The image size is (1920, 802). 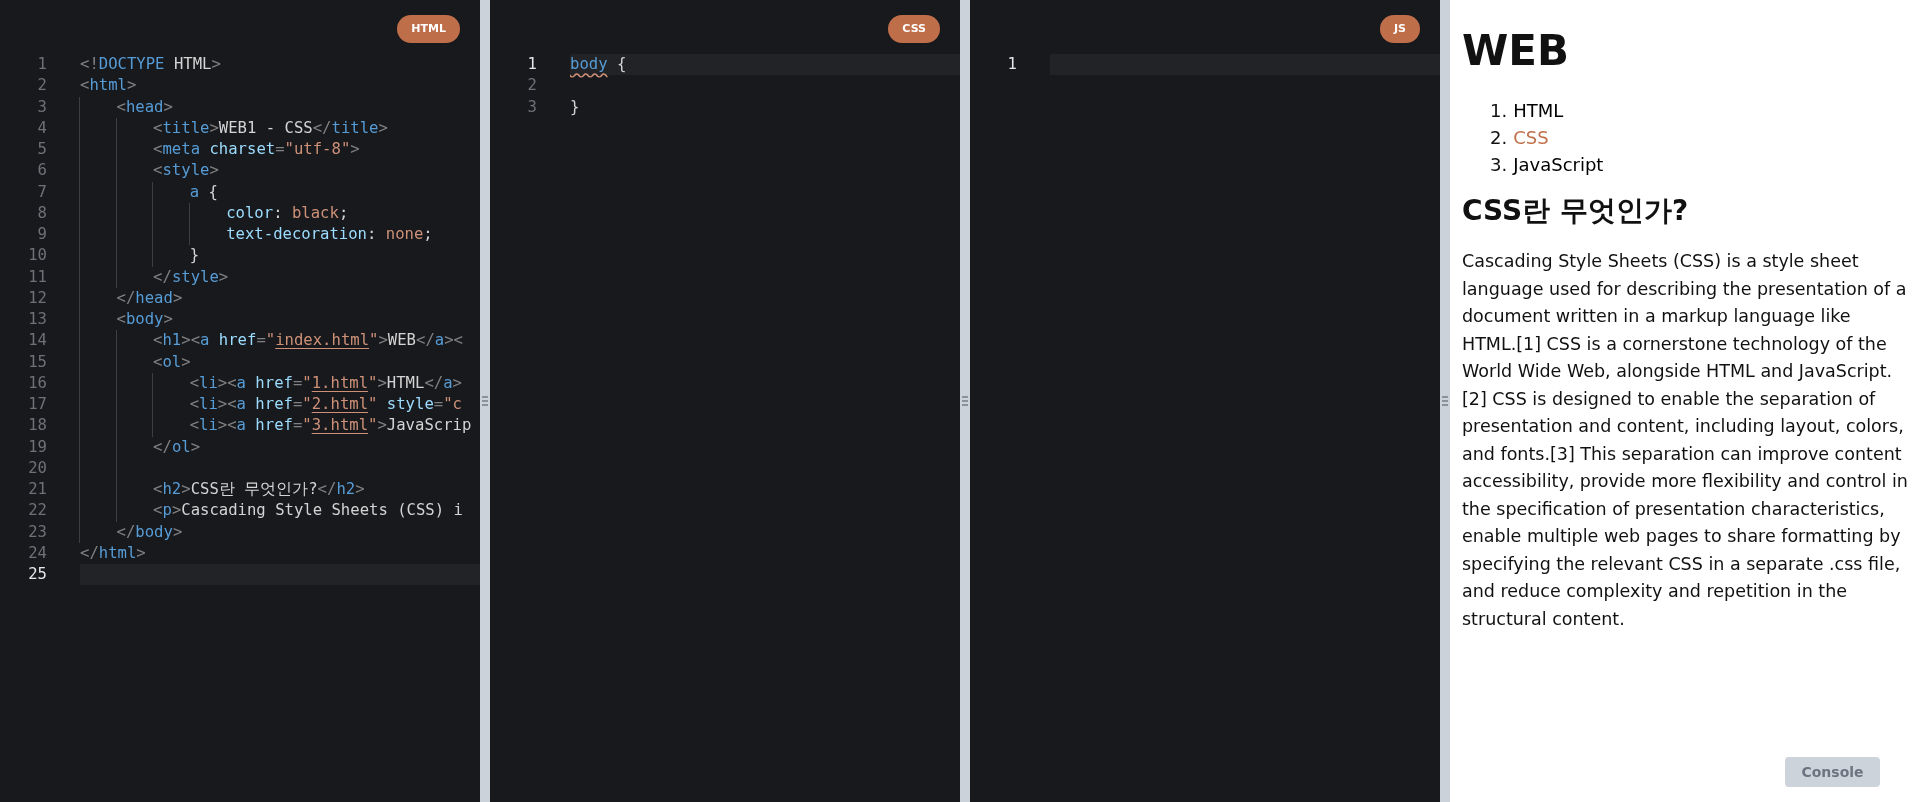 I want to click on line-number: 25, so click(x=37, y=574).